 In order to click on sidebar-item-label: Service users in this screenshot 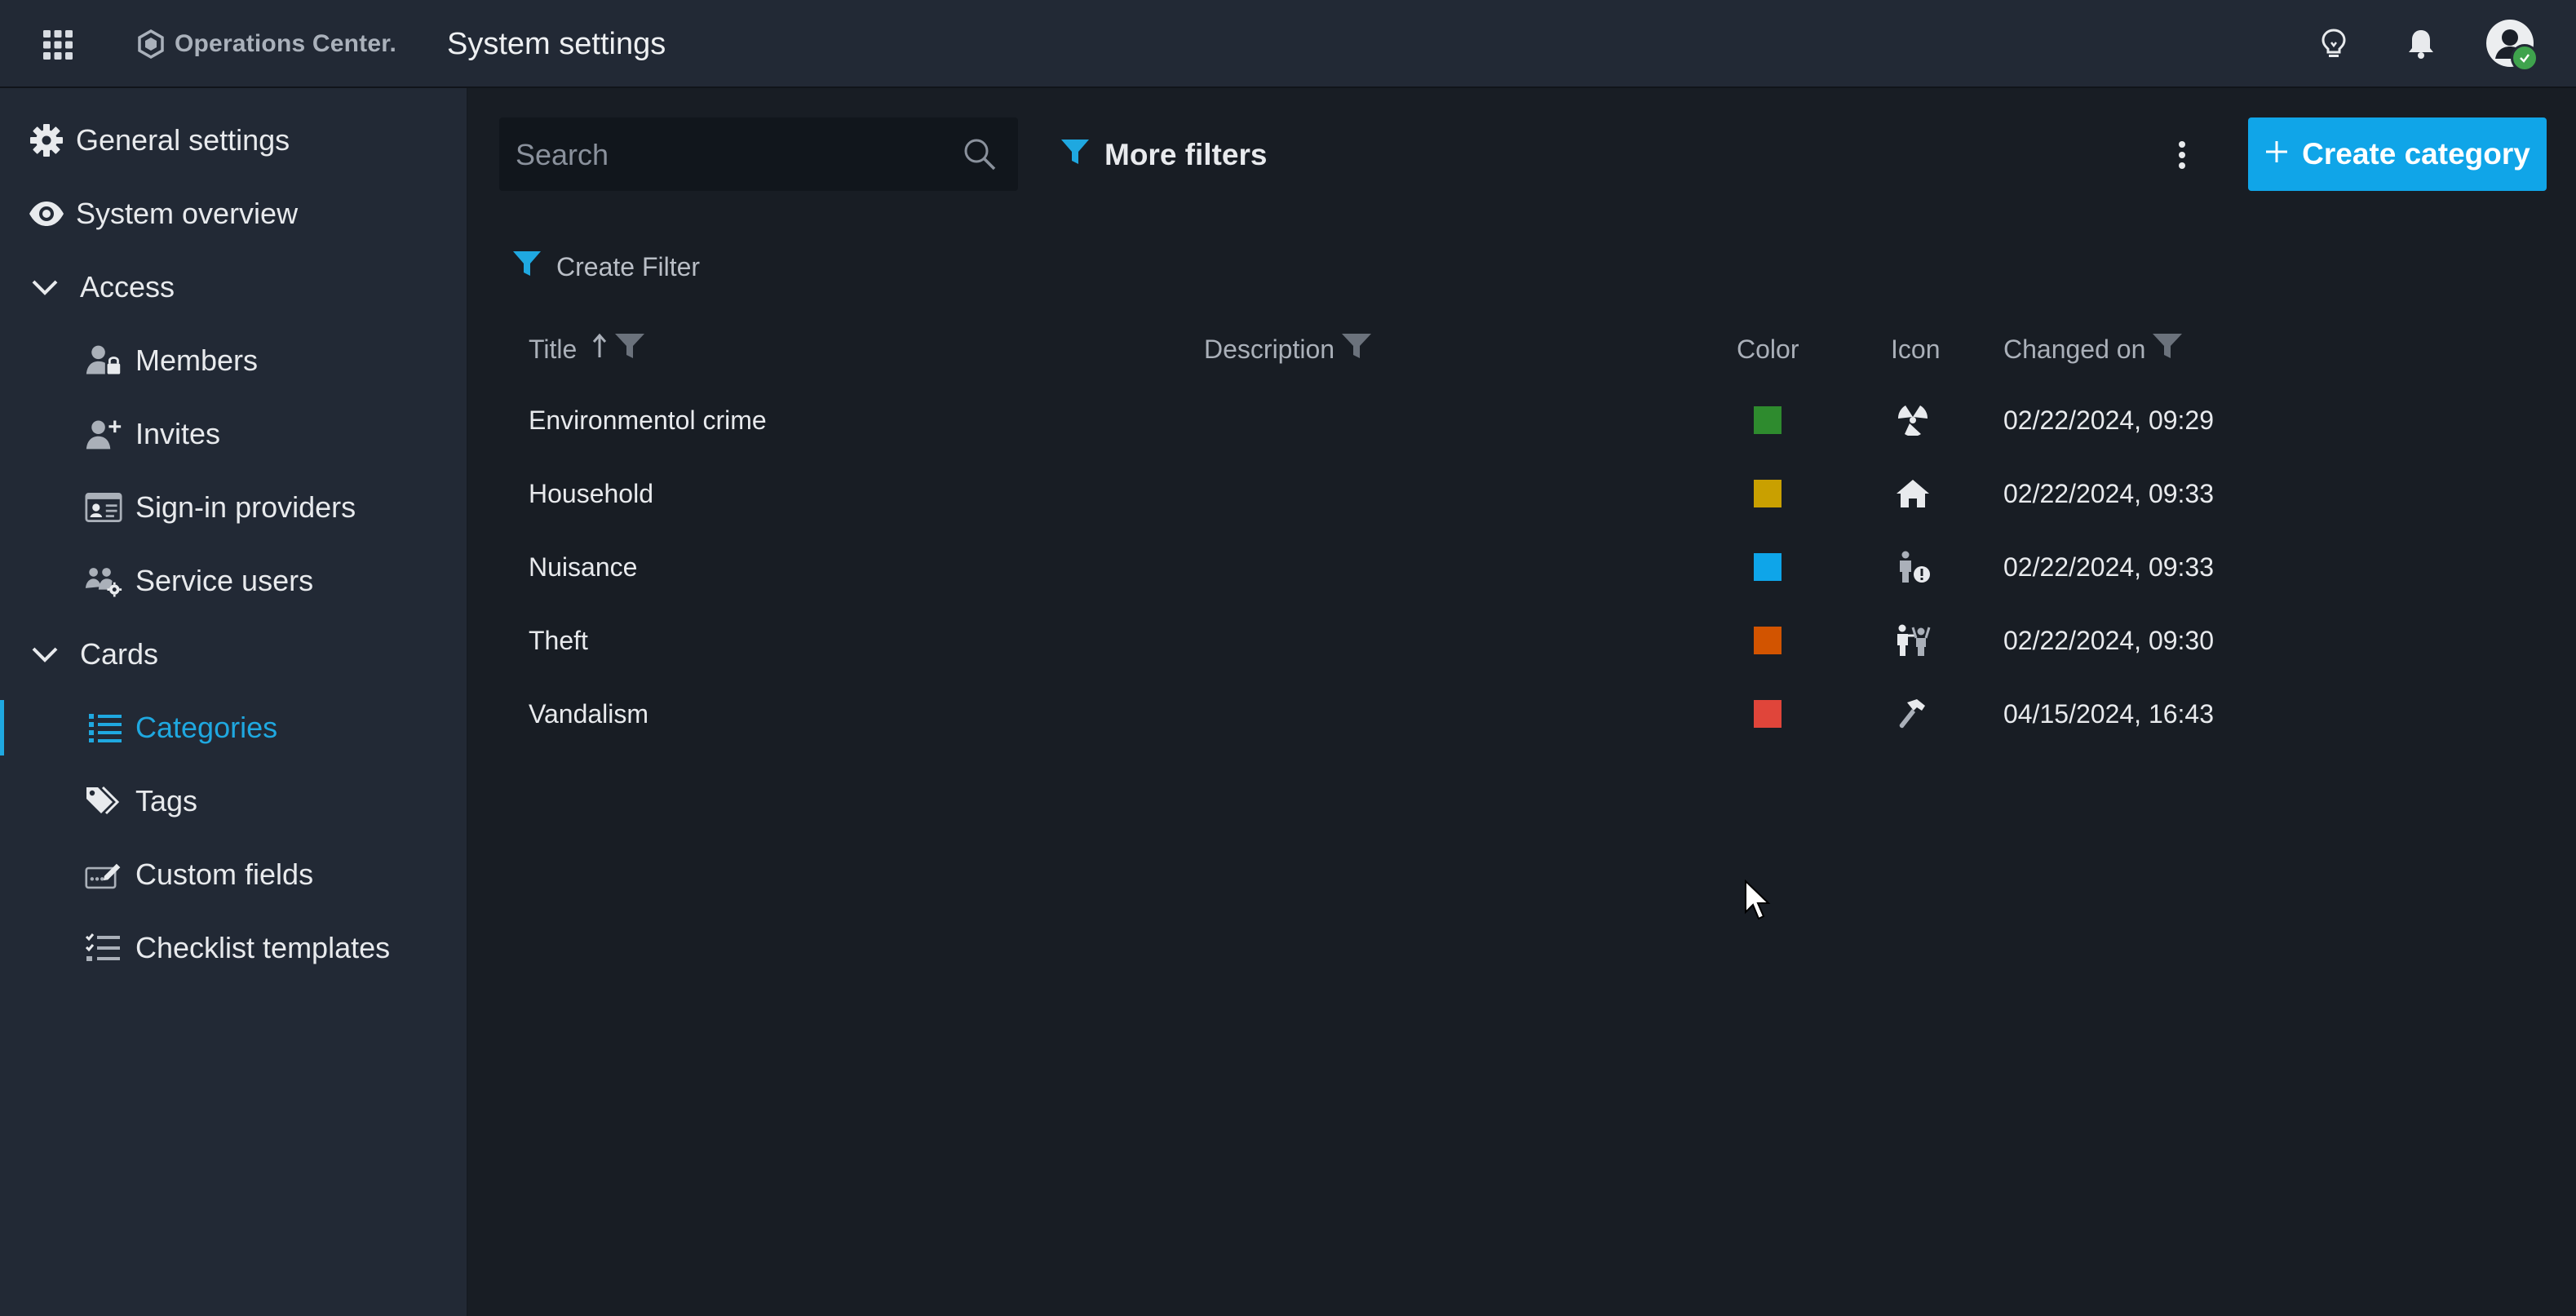, I will do `click(224, 580)`.